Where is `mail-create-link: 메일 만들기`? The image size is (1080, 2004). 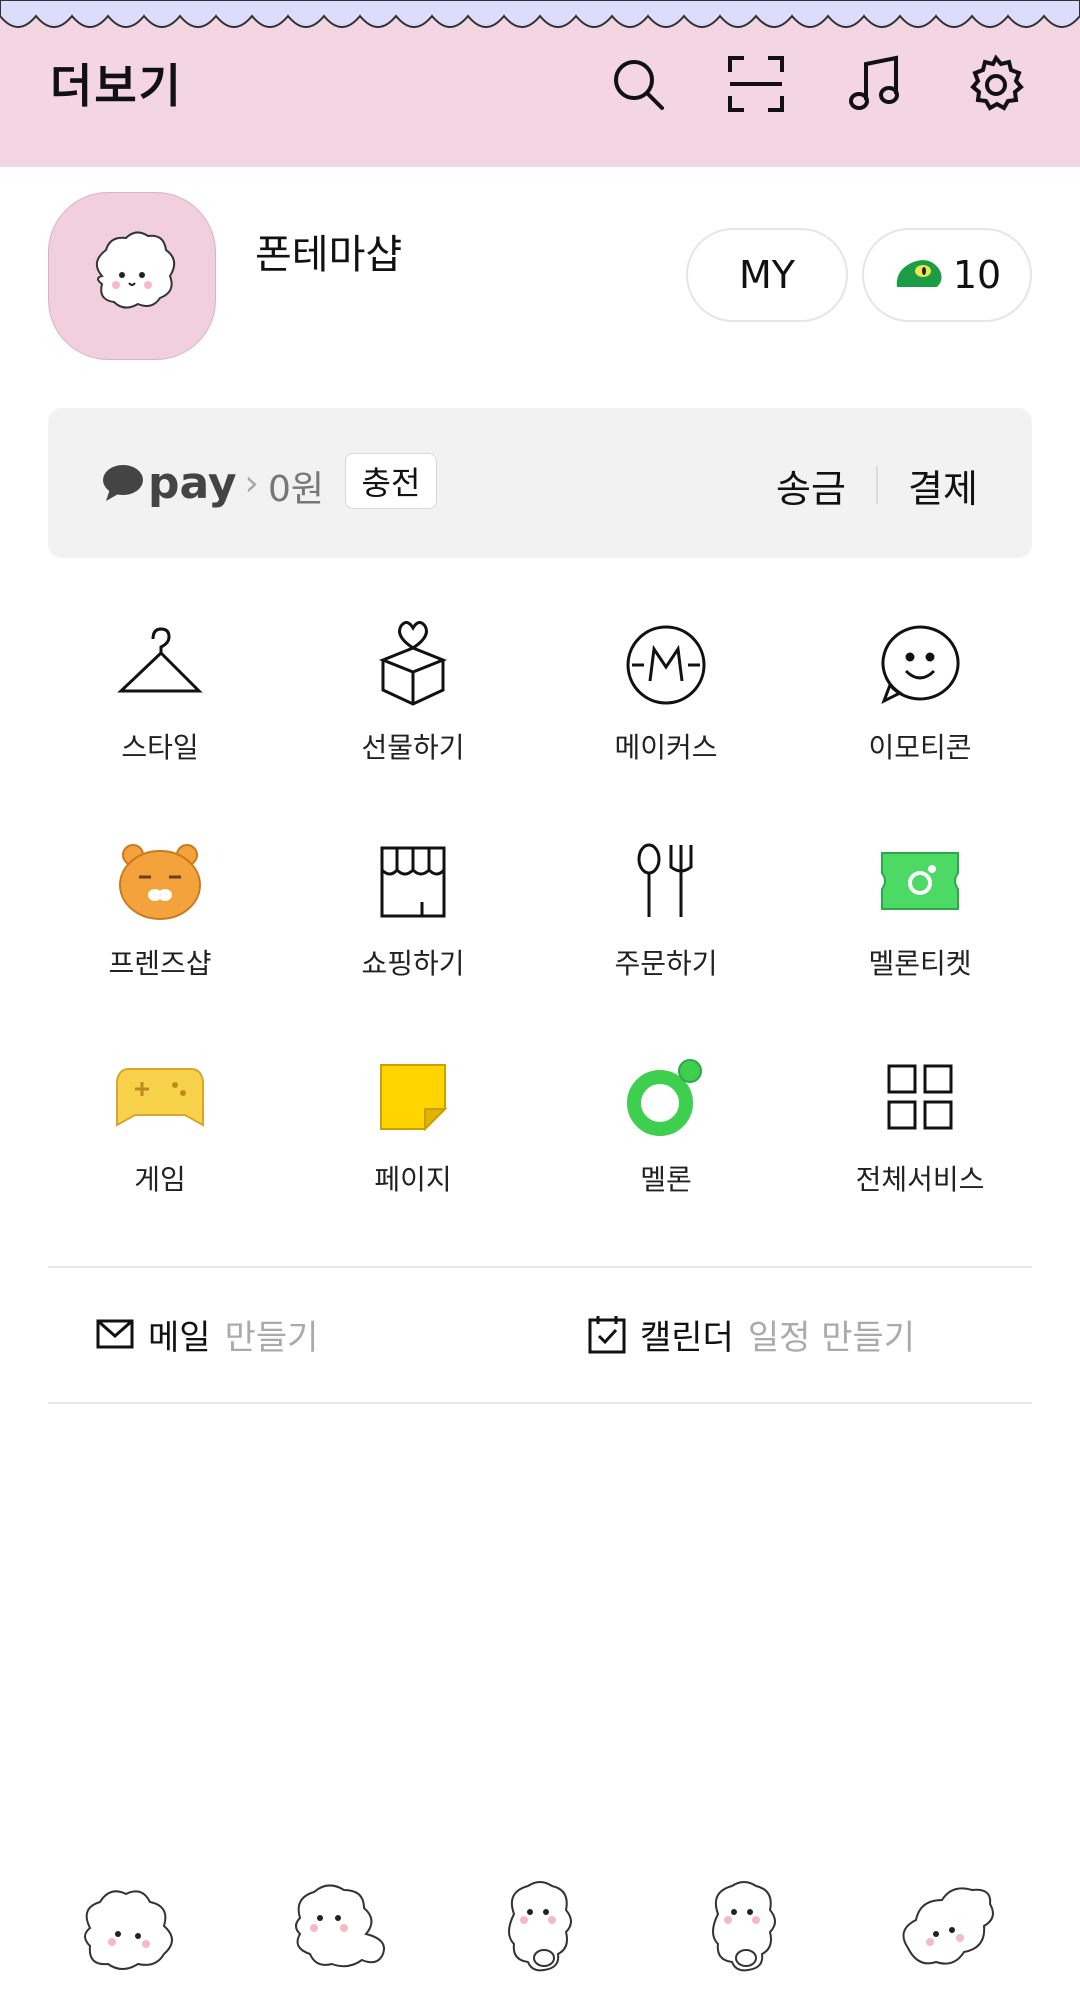
mail-create-link: 메일 만들기 is located at coordinates (207, 1334).